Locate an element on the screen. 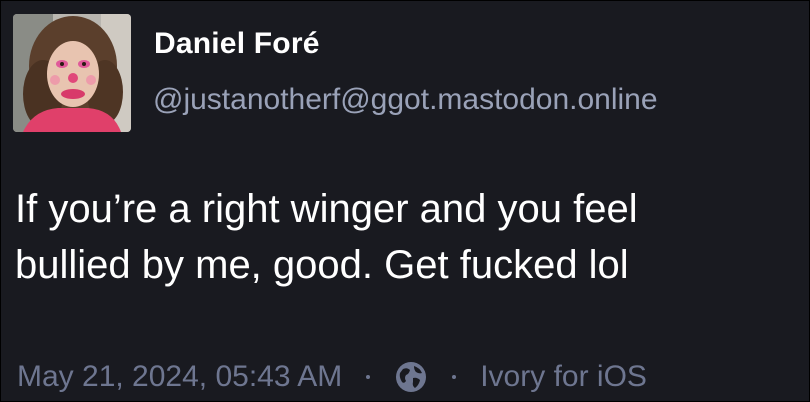 This screenshot has width=810, height=402. author-handle: @justanotherf@ggot.mastodon.online is located at coordinates (405, 100).